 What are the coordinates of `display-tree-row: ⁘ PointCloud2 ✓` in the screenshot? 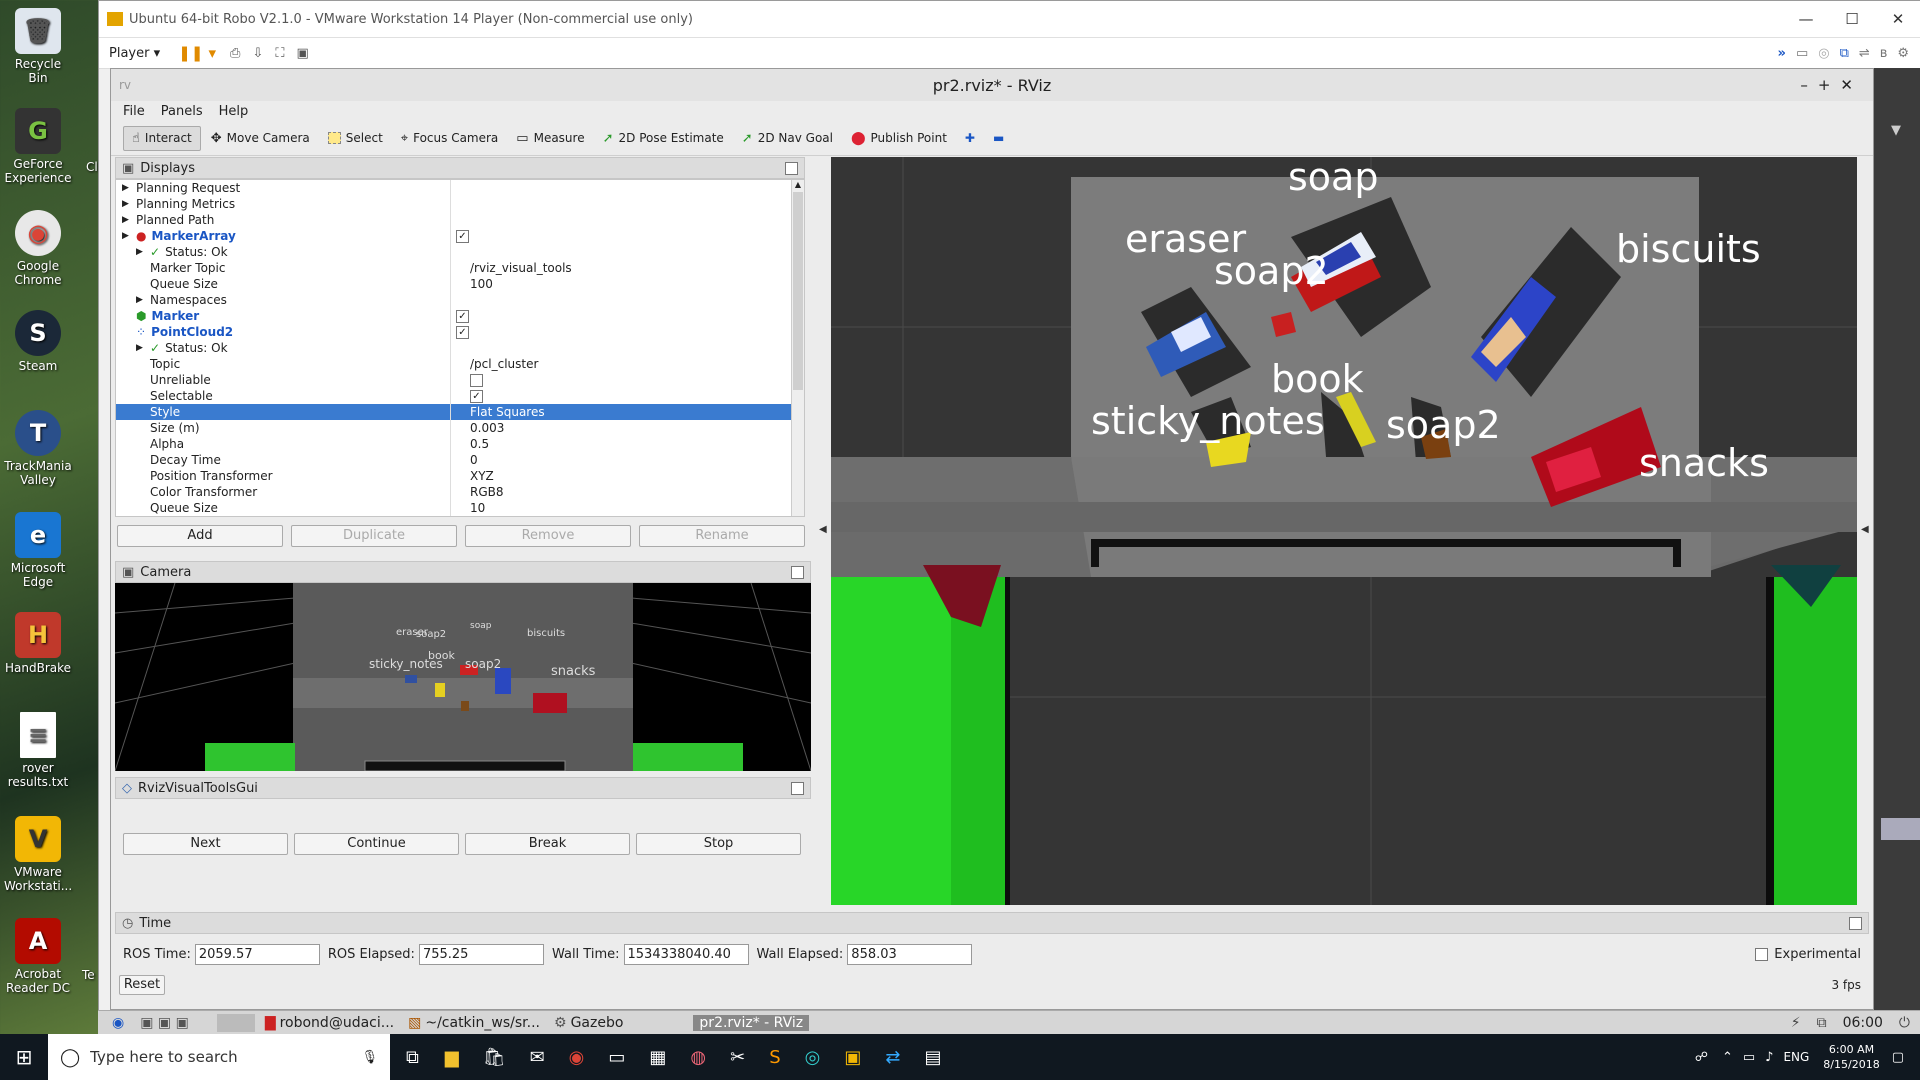 It's located at (460, 332).